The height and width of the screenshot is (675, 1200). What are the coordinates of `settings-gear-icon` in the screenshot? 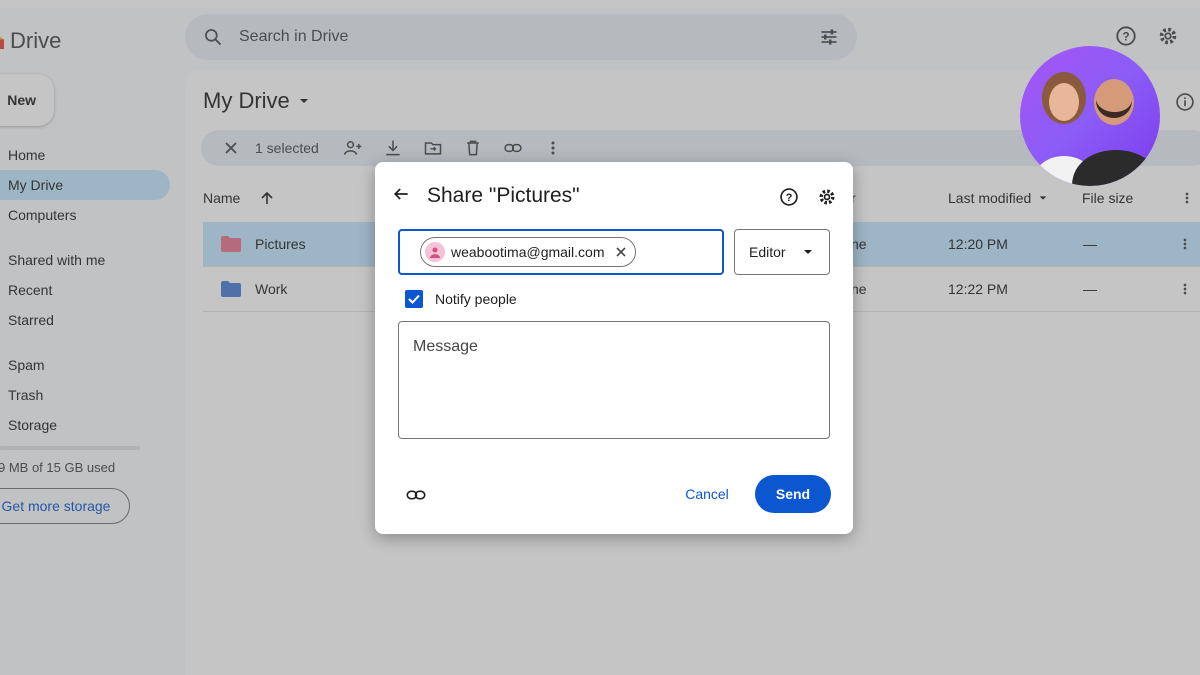 It's located at (827, 199).